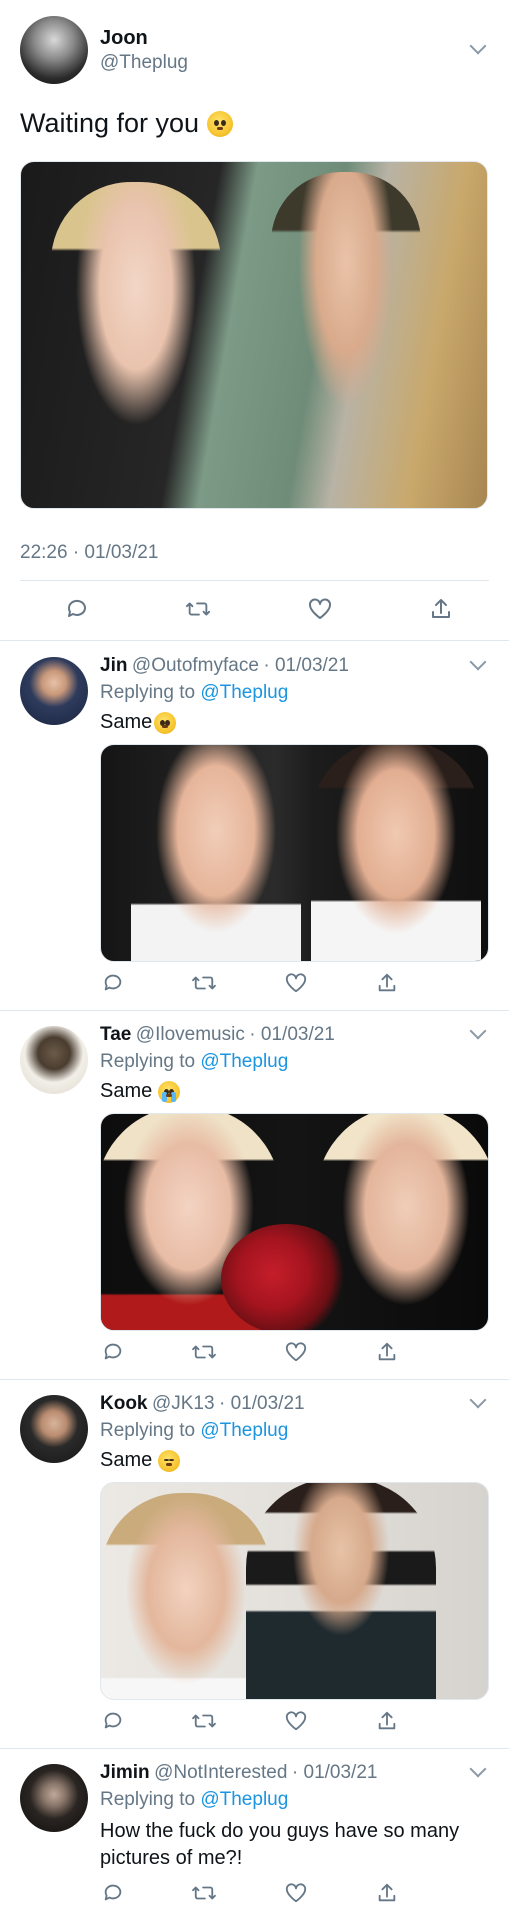 The width and height of the screenshot is (509, 1920). Describe the element at coordinates (124, 1403) in the screenshot. I see `author-name: Kook` at that location.